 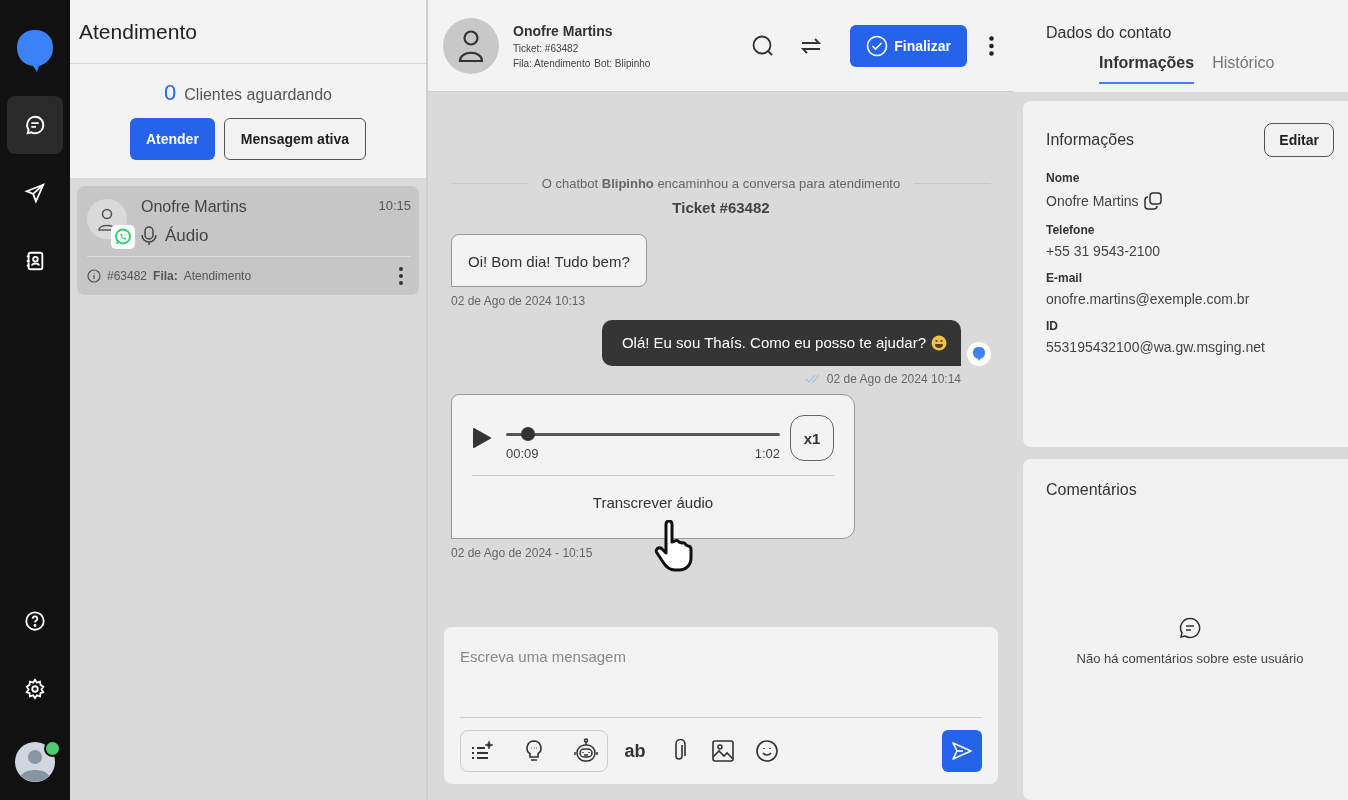 I want to click on attend-button: Atender, so click(x=172, y=139).